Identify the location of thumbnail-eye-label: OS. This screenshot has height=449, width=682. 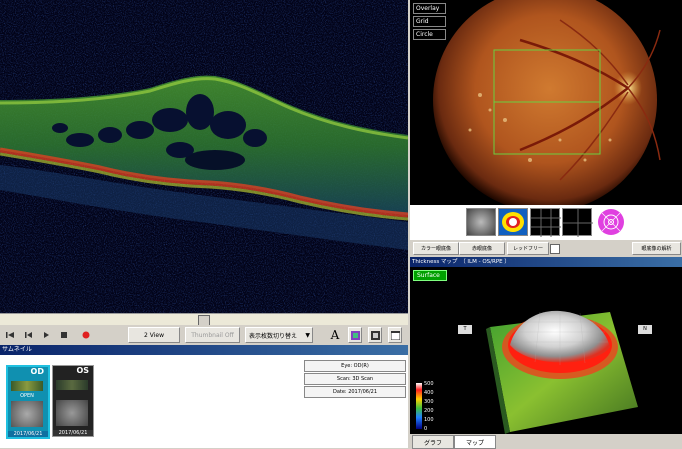
(82, 370).